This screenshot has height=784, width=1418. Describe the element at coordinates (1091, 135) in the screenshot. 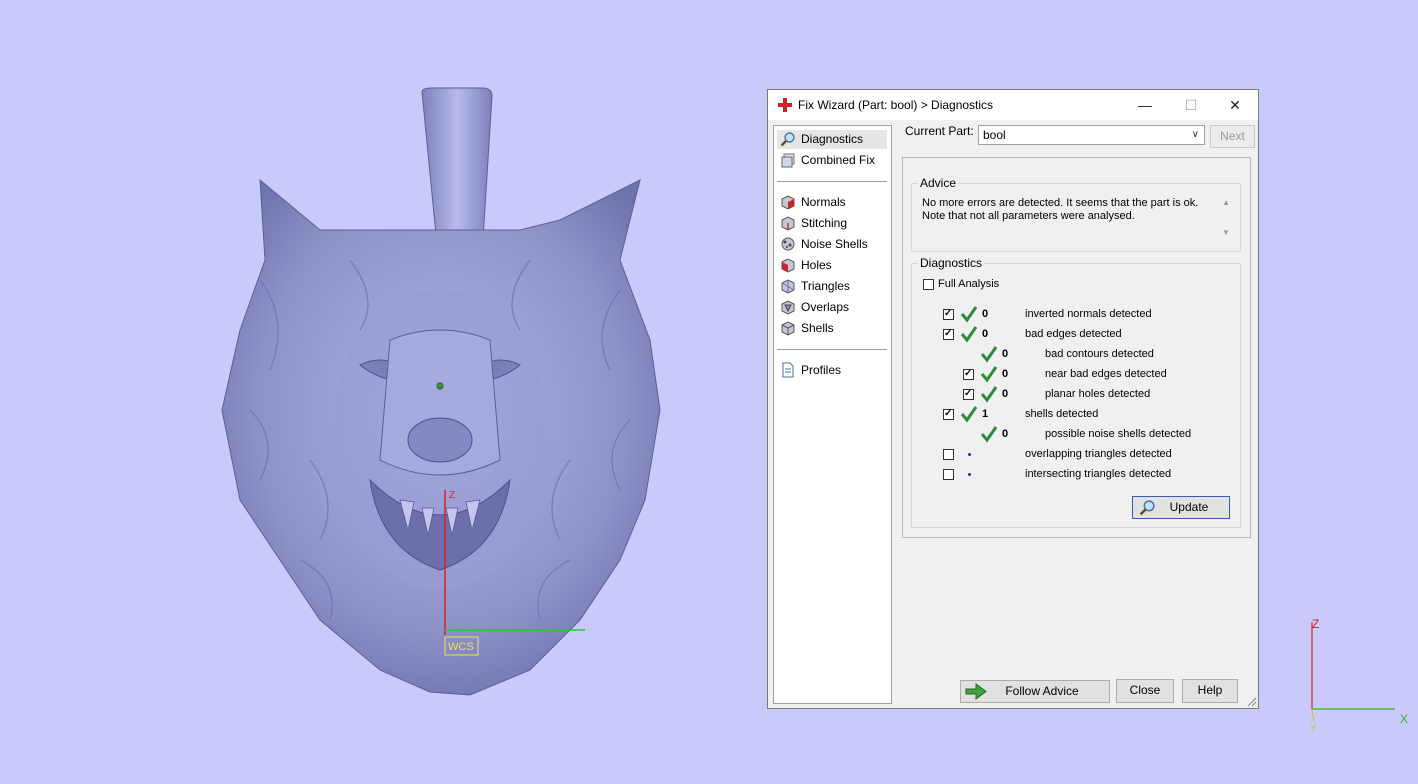

I see `current-part-select: bool ∨` at that location.